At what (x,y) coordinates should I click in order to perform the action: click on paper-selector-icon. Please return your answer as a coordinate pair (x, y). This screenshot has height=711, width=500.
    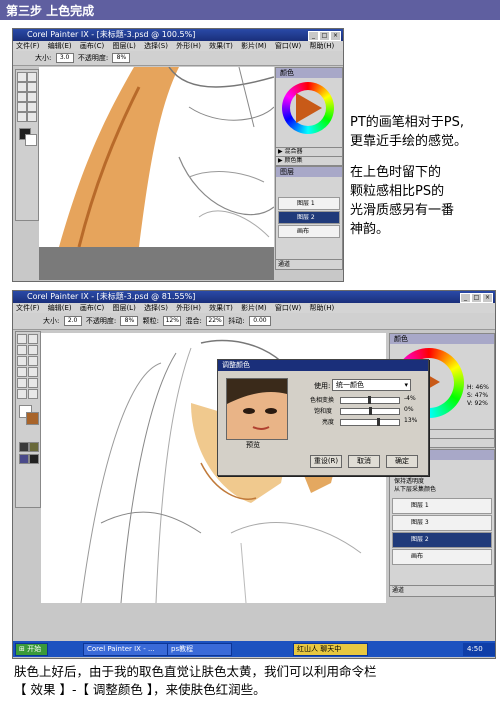
    Looking at the image, I should click on (24, 447).